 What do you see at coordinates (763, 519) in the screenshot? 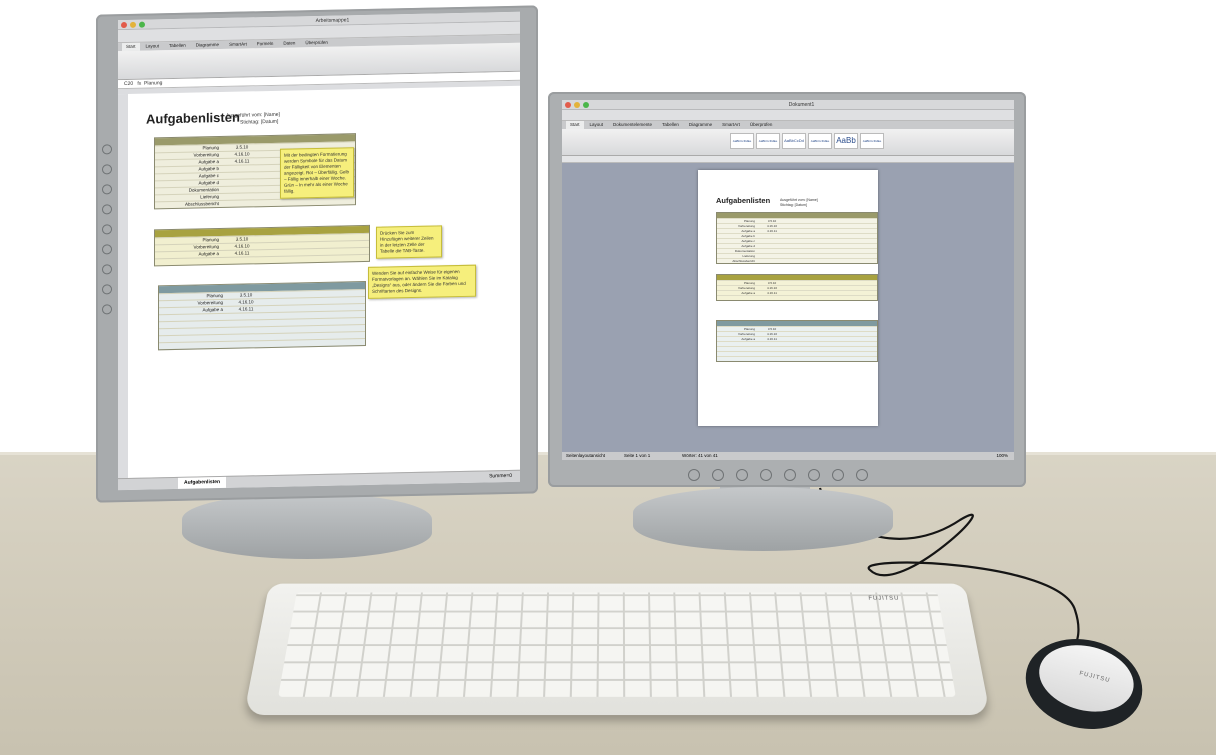
I see `right-monitor-stand` at bounding box center [763, 519].